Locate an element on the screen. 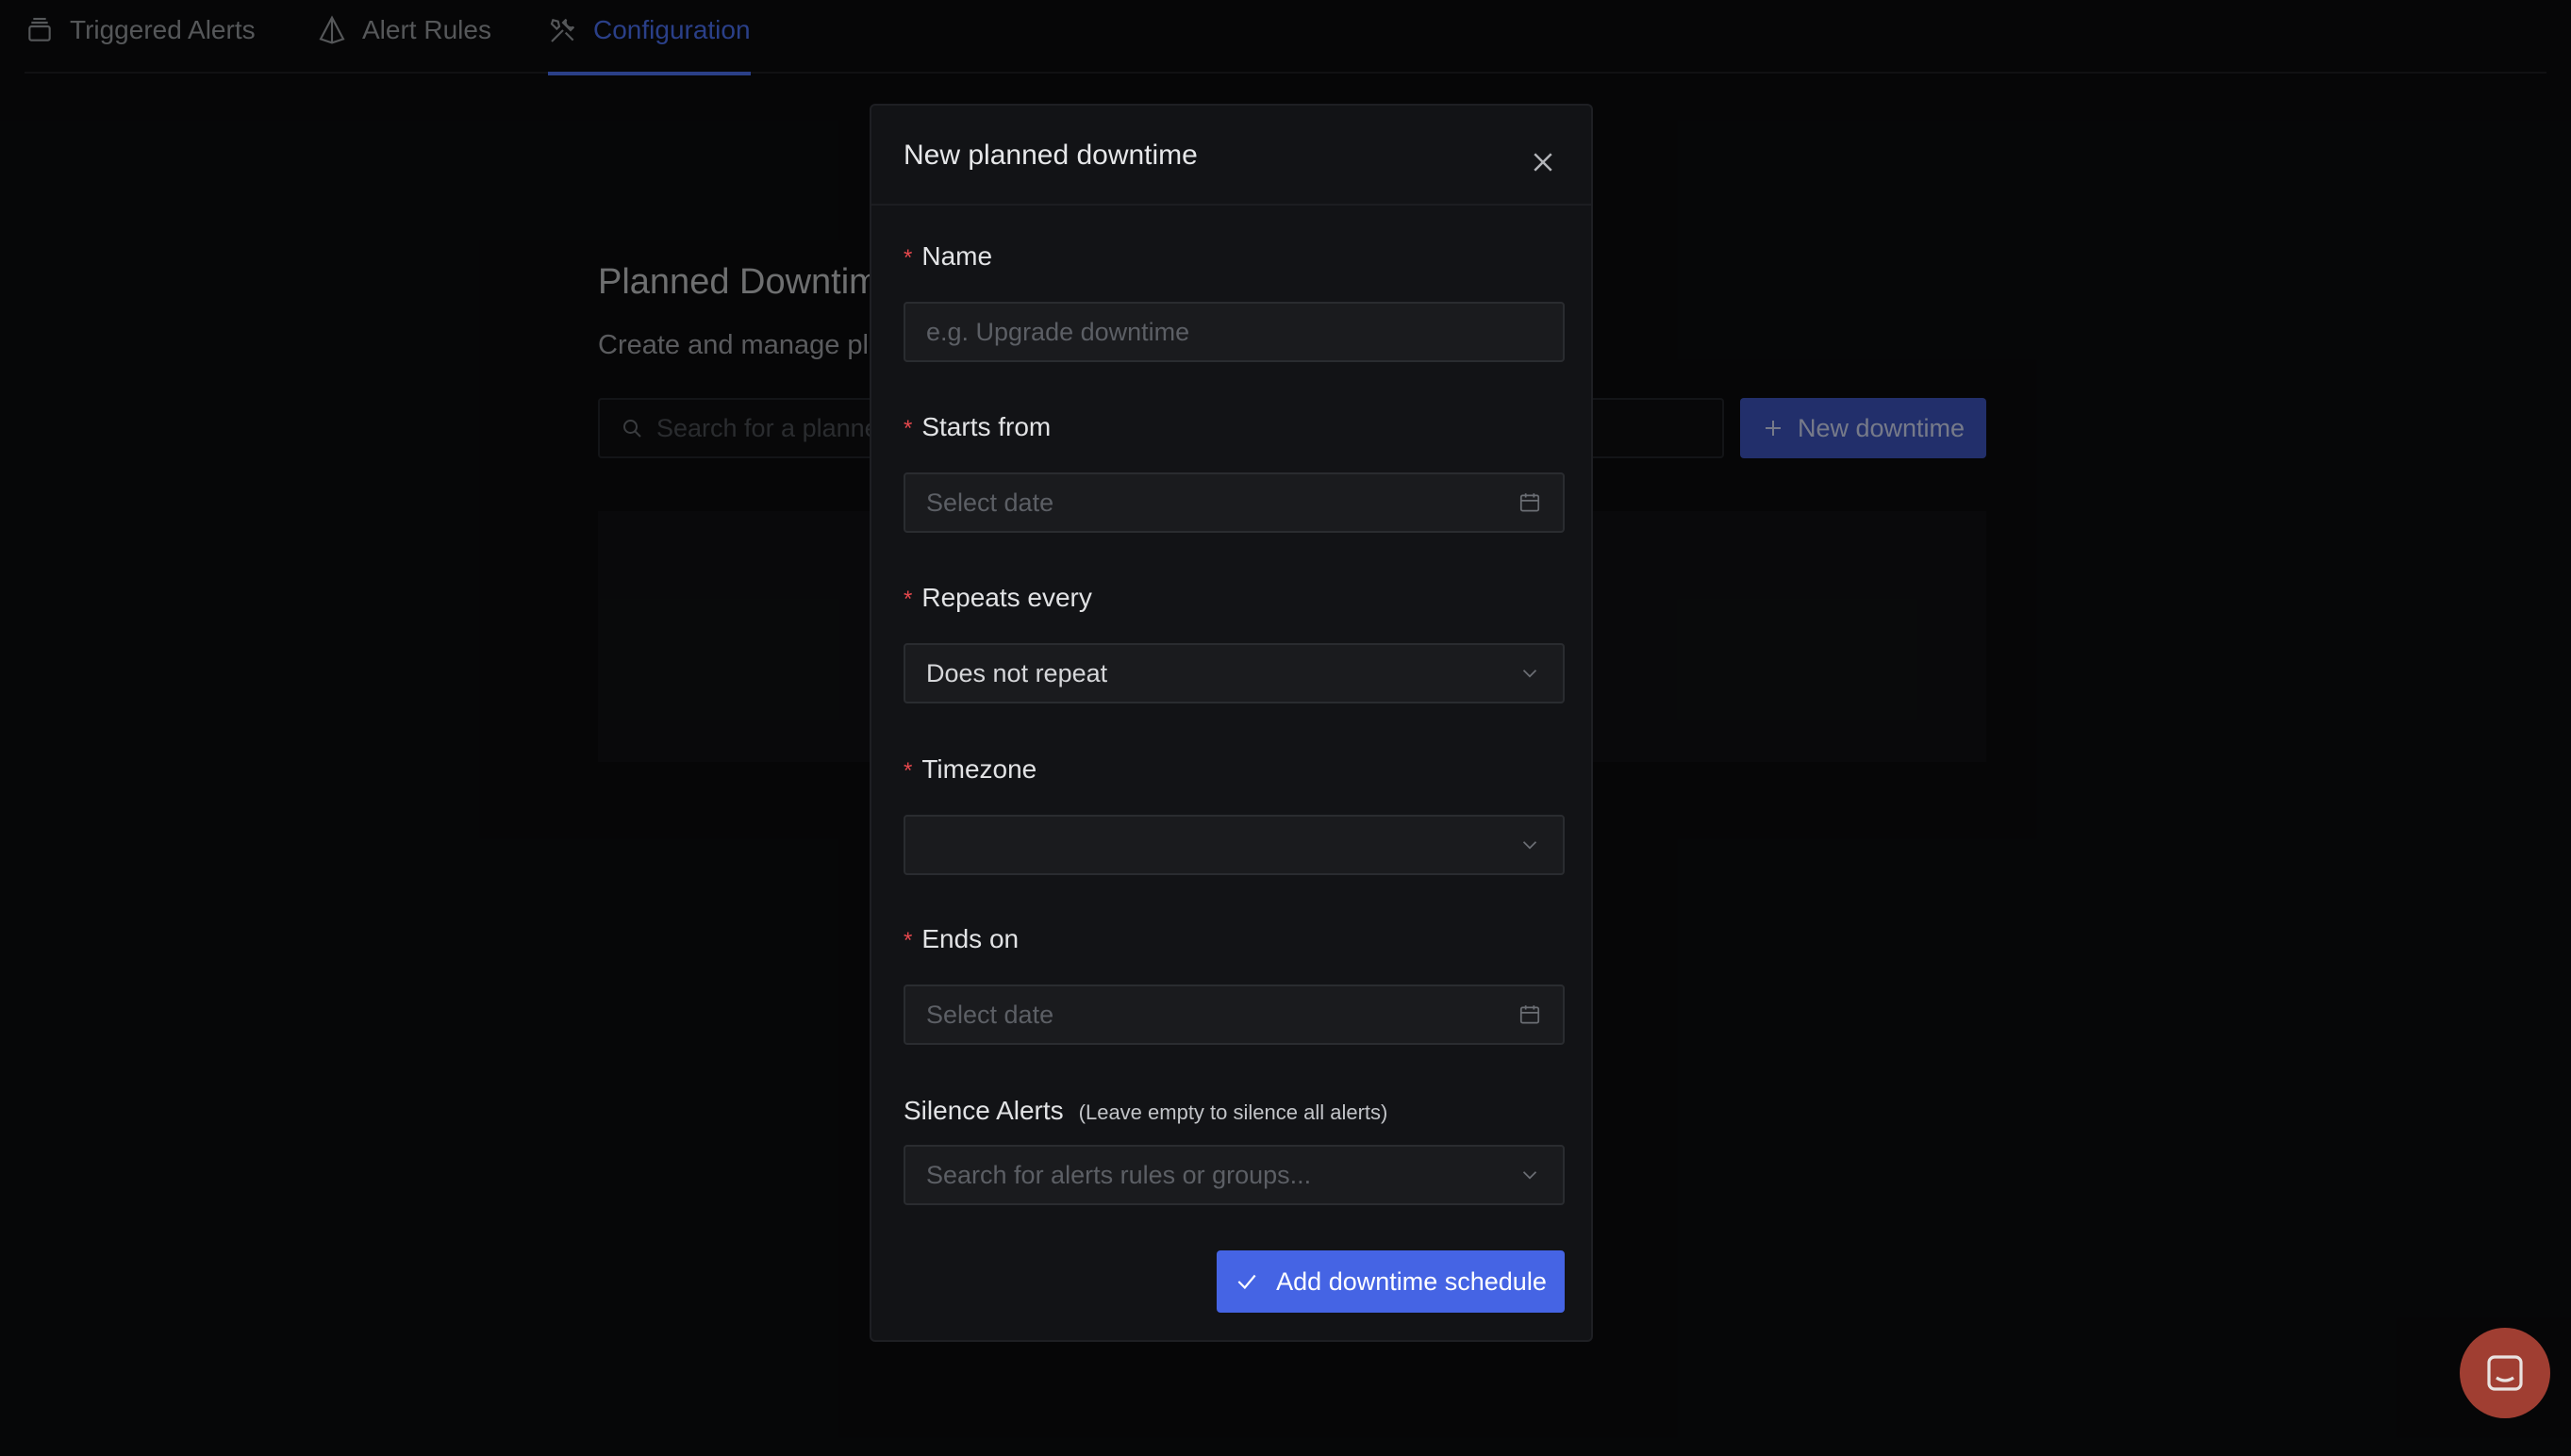 The image size is (2571, 1456). submit-label: Add downtime schedule is located at coordinates (1411, 1281).